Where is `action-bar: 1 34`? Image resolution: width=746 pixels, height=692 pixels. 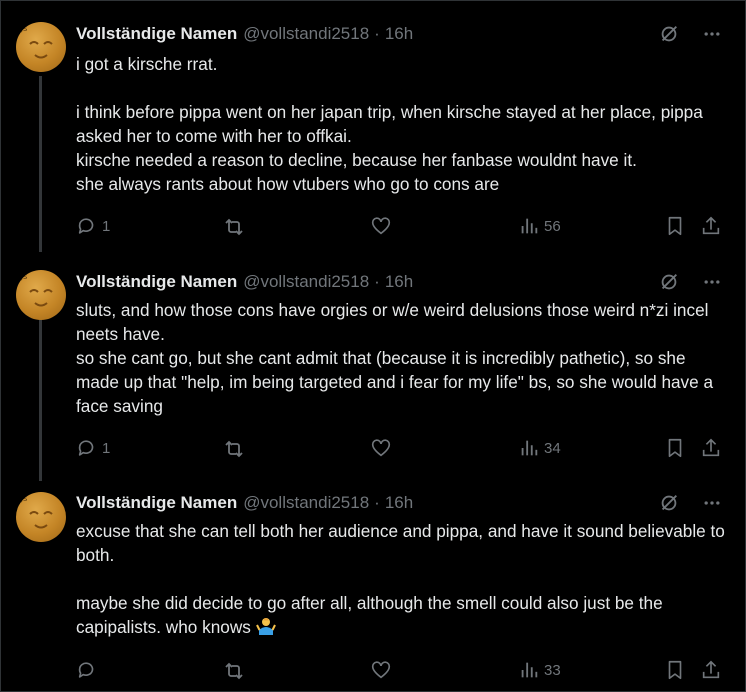
action-bar: 1 34 is located at coordinates (400, 449).